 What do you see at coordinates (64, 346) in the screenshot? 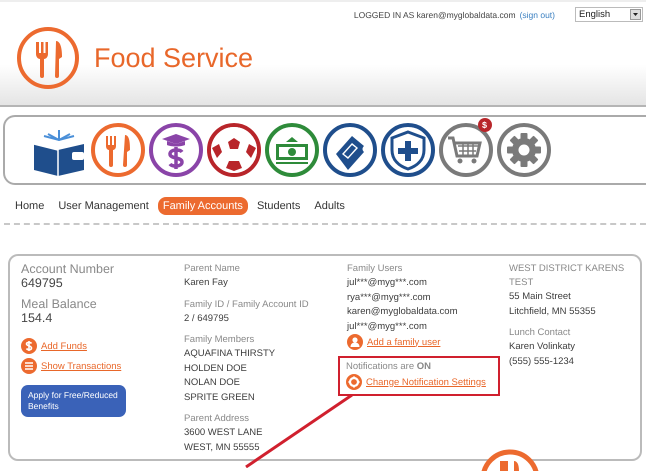
I see `link: Add Funds` at bounding box center [64, 346].